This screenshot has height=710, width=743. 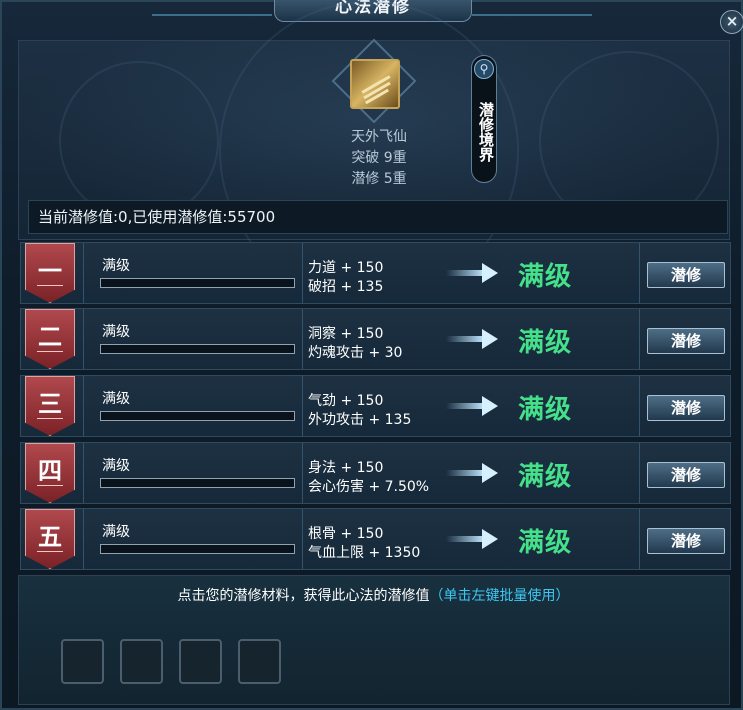 I want to click on cultivation-row: 一 满级 力道 + 150 破招 + 135 满级 潜修, so click(x=375, y=273).